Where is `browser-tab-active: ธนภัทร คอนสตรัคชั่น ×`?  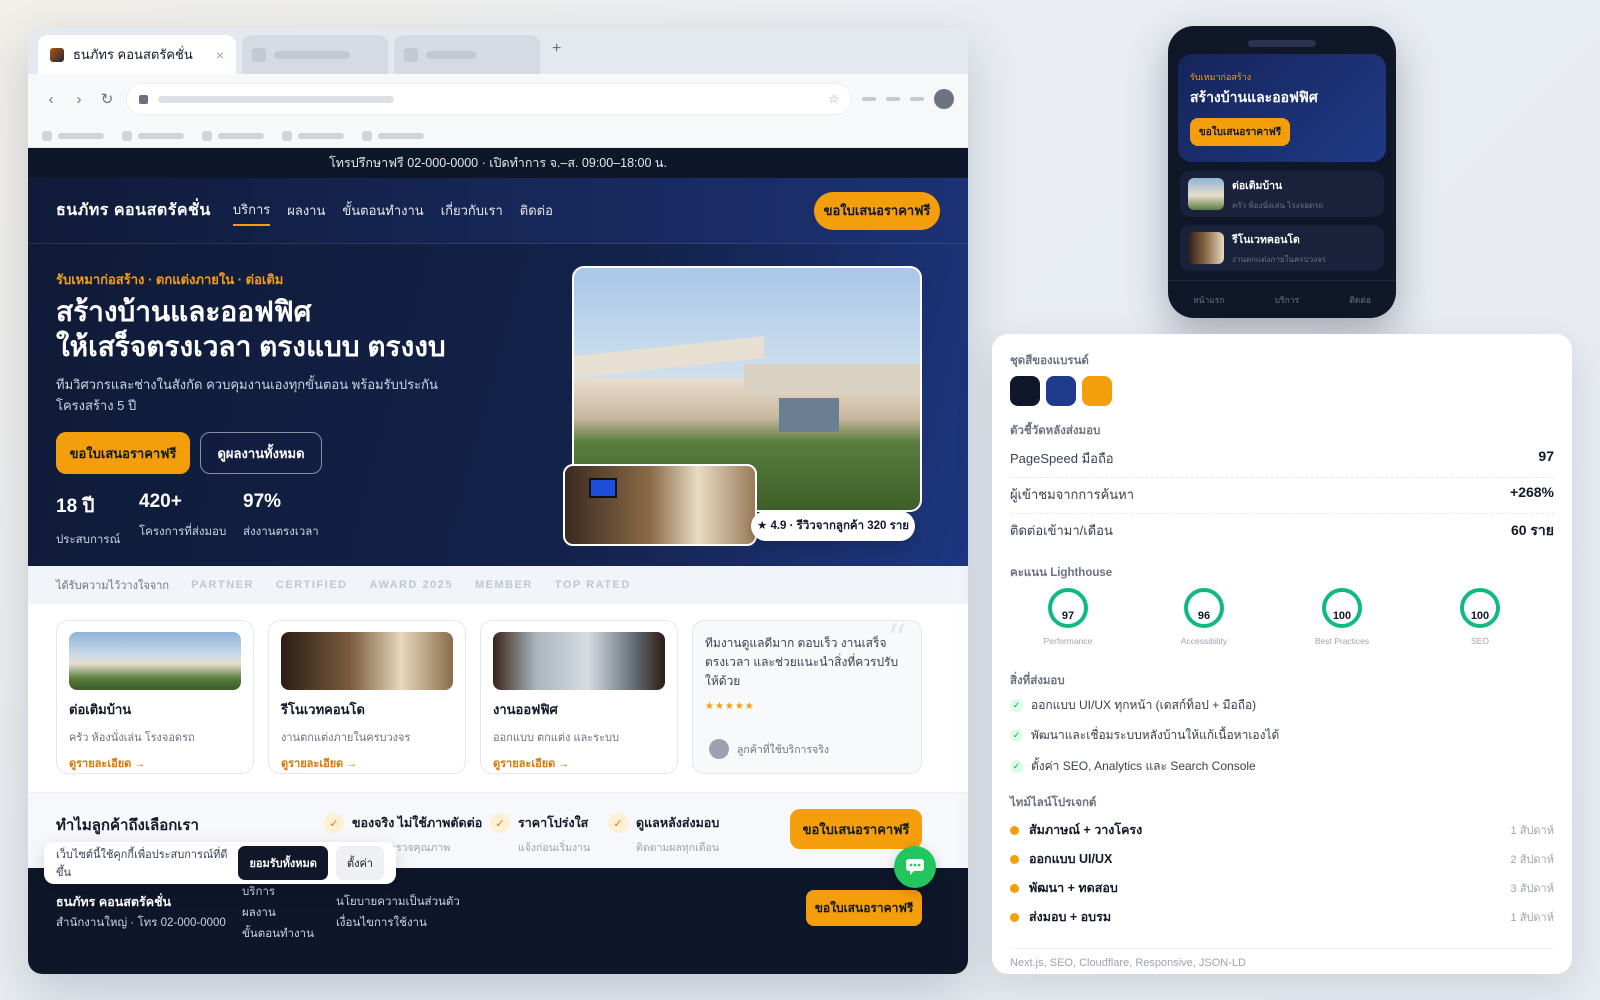 browser-tab-active: ธนภัทร คอนสตรัคชั่น × is located at coordinates (137, 54).